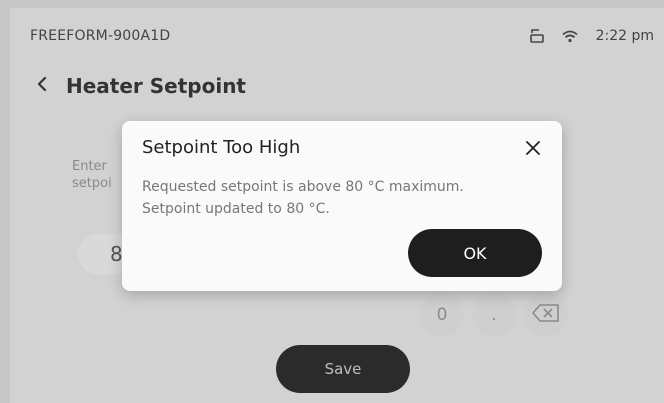 Image resolution: width=664 pixels, height=403 pixels. I want to click on save-button: Save, so click(343, 369).